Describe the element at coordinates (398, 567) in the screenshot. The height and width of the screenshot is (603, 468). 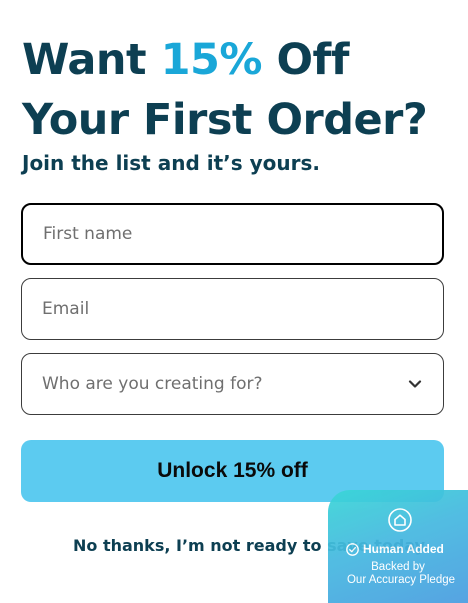
I see `badge-subtitle: Backed by` at that location.